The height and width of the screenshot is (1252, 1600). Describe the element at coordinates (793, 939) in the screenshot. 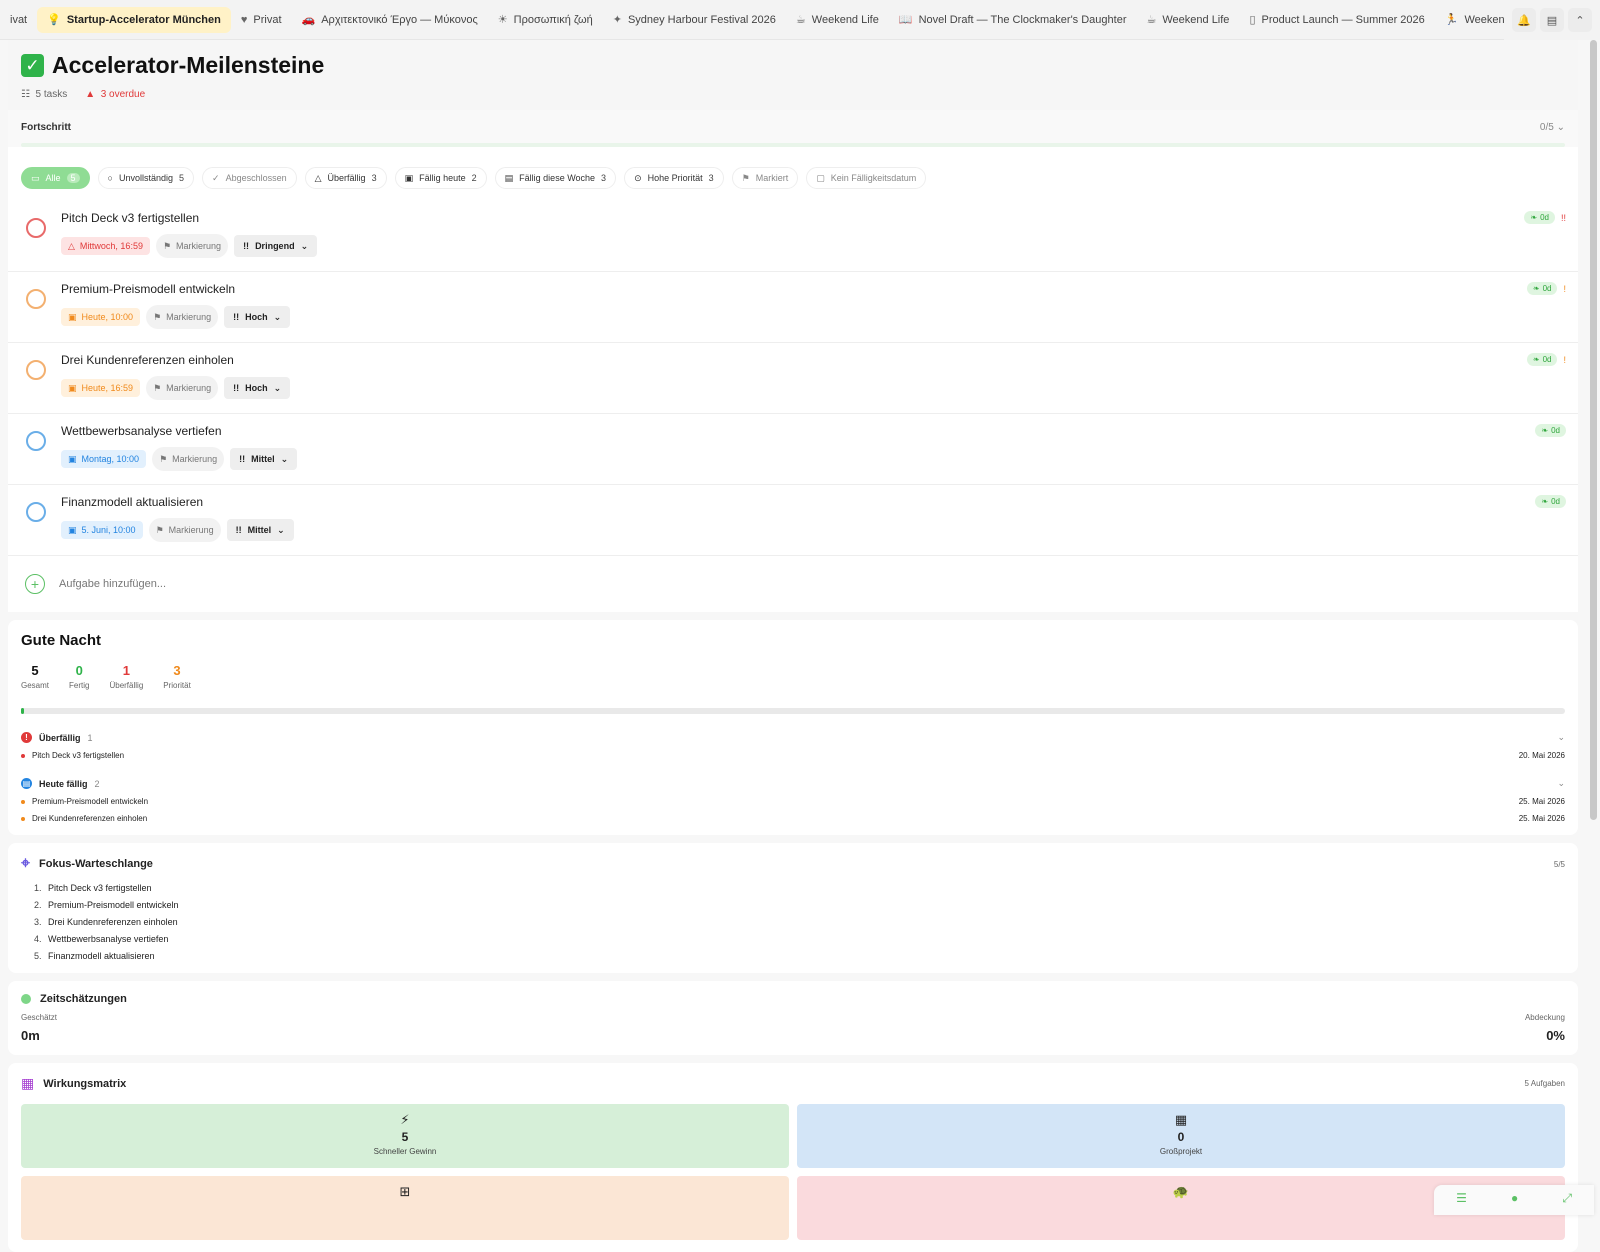

I see `focus-item: 4. Wettbewerbsanalyse vertiefen` at that location.